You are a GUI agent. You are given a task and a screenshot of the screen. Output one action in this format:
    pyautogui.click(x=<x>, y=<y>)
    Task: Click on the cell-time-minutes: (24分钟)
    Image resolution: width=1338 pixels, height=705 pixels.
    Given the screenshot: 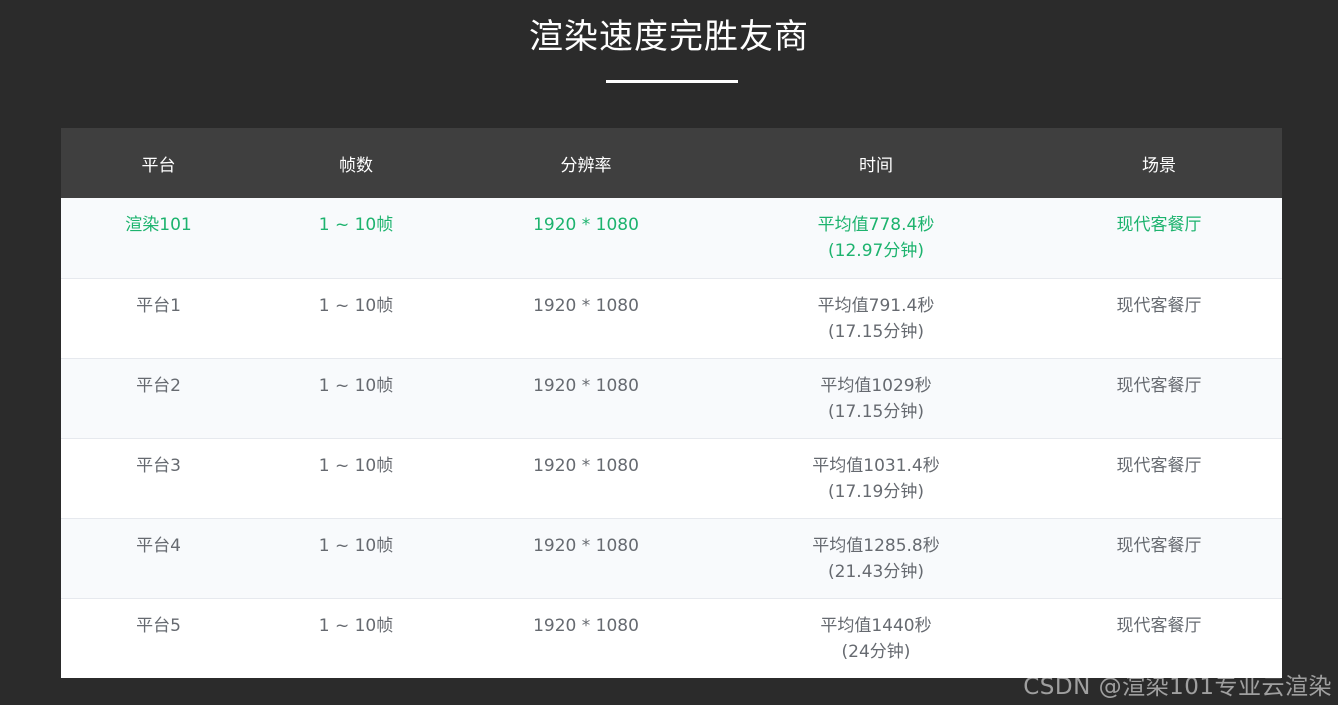 What is the action you would take?
    pyautogui.click(x=876, y=651)
    